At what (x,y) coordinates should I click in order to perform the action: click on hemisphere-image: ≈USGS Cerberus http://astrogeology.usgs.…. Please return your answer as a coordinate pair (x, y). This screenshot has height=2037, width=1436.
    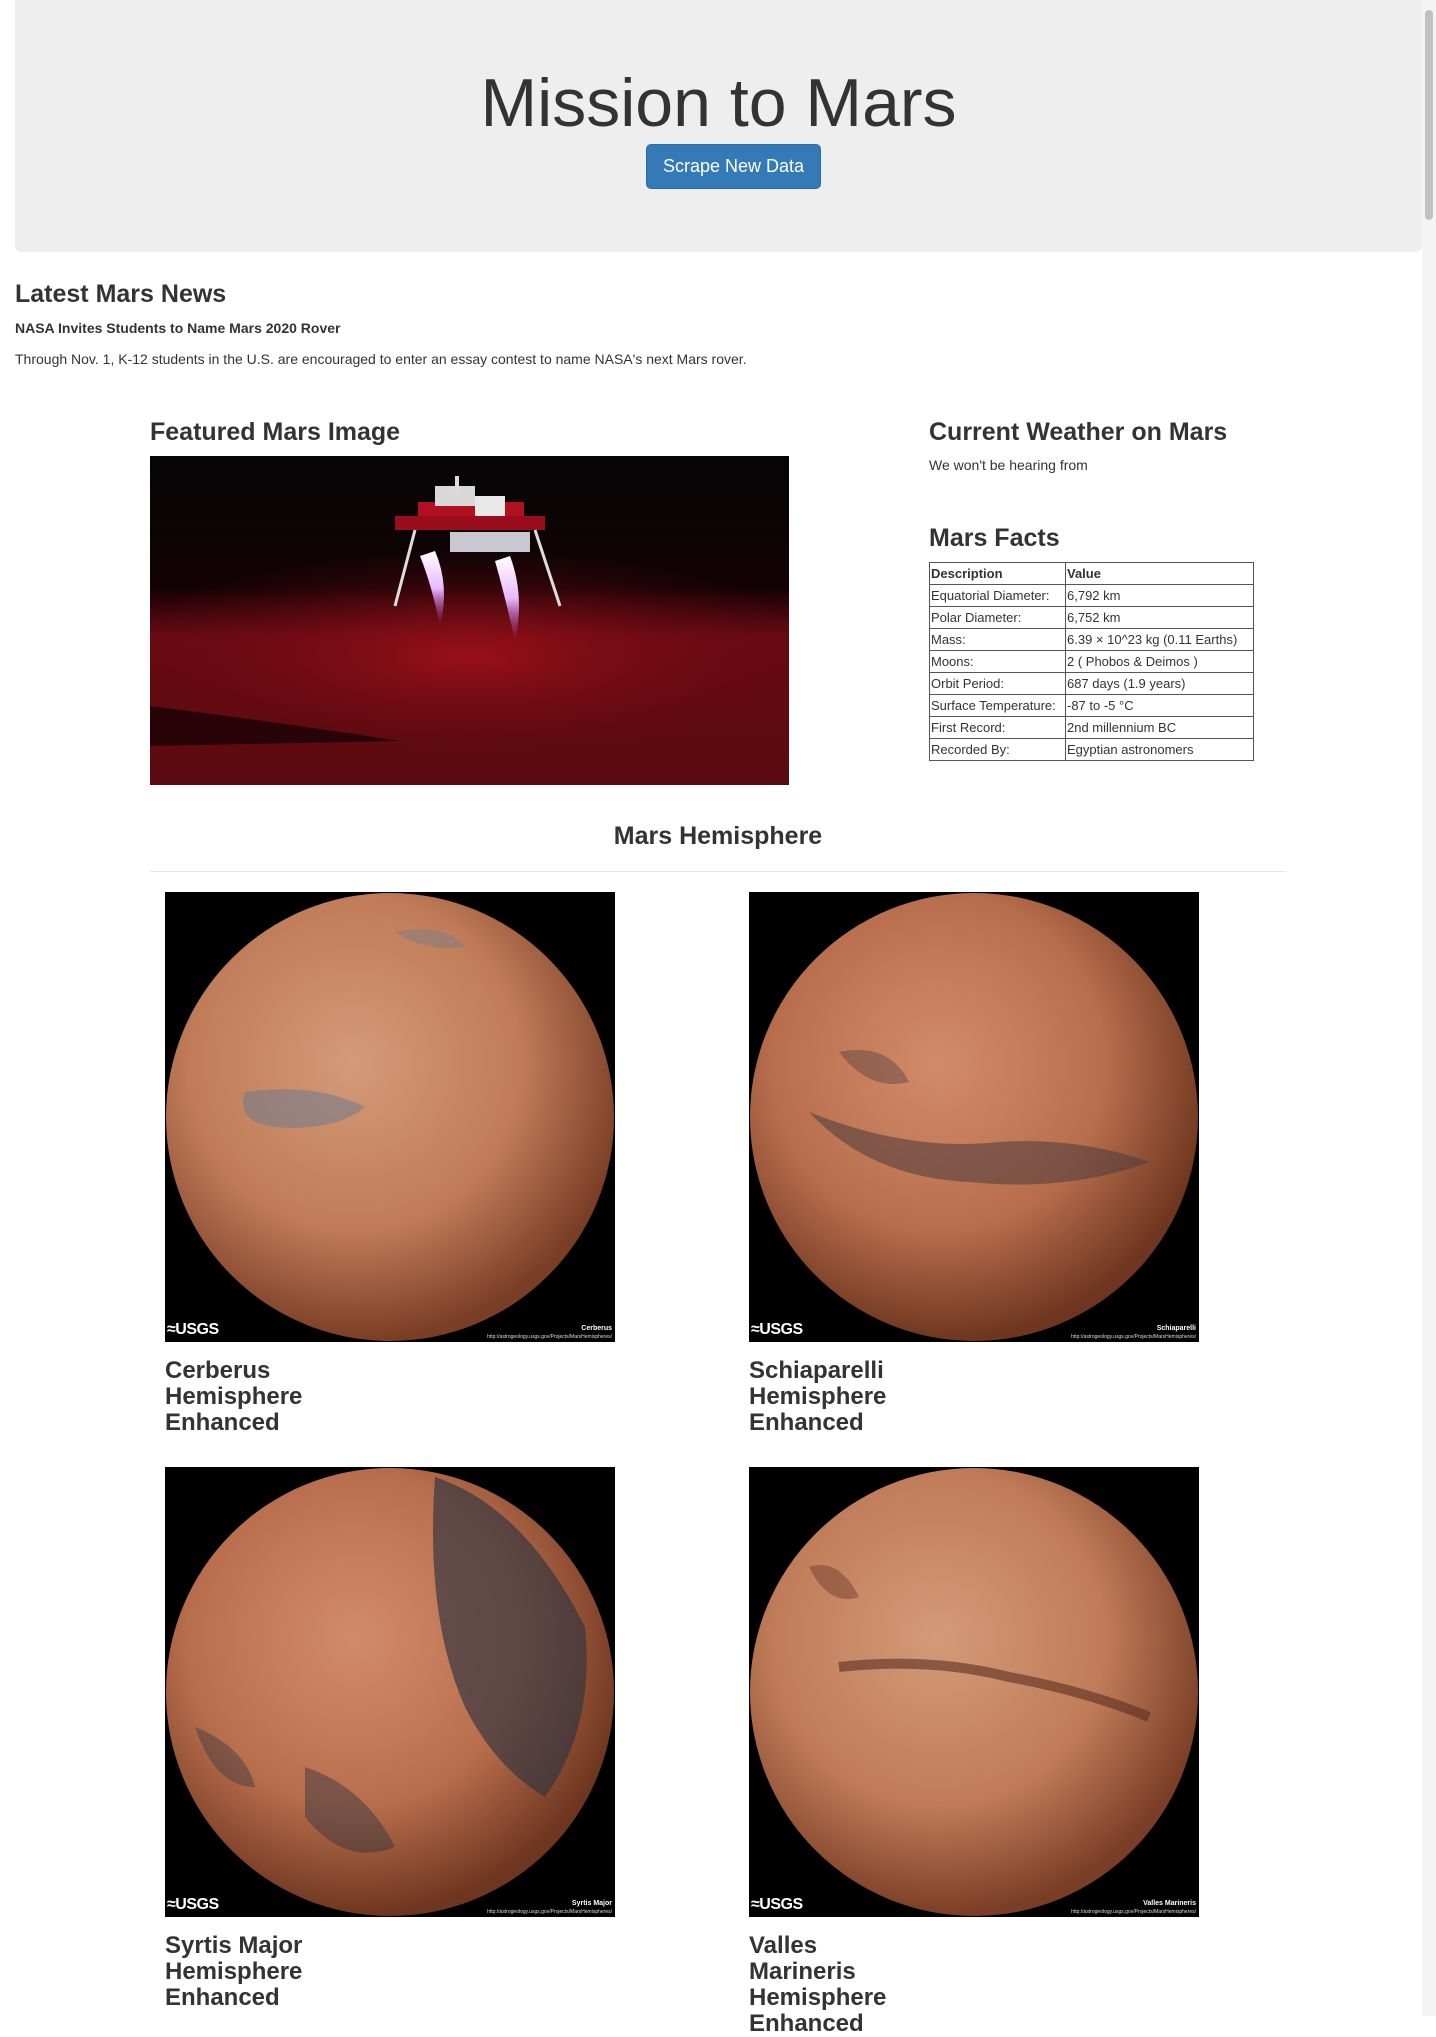
    Looking at the image, I should click on (390, 1117).